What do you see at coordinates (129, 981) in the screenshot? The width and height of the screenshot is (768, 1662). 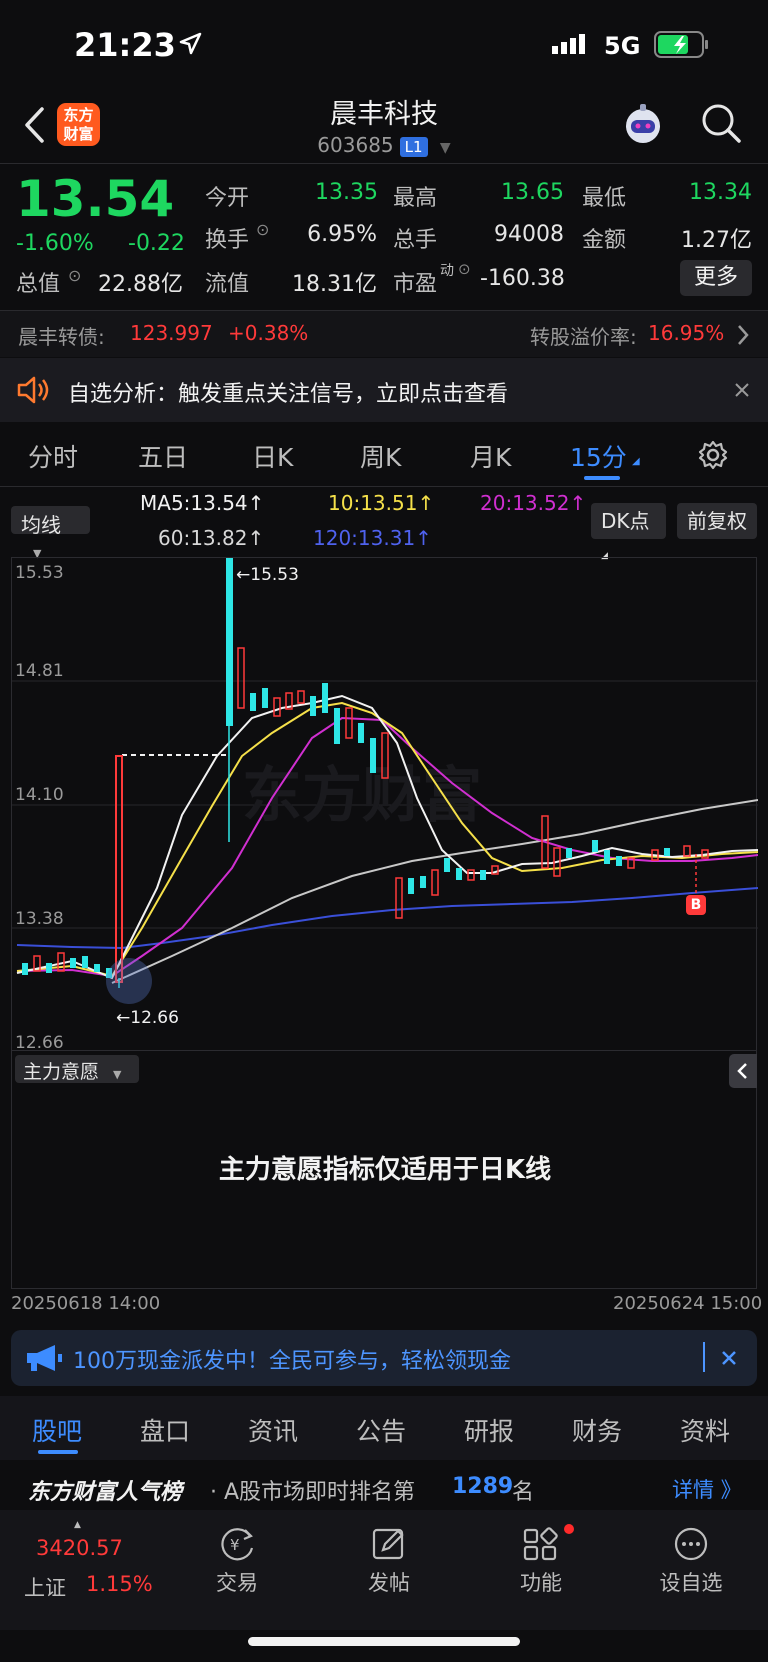 I see `scroll-handle` at bounding box center [129, 981].